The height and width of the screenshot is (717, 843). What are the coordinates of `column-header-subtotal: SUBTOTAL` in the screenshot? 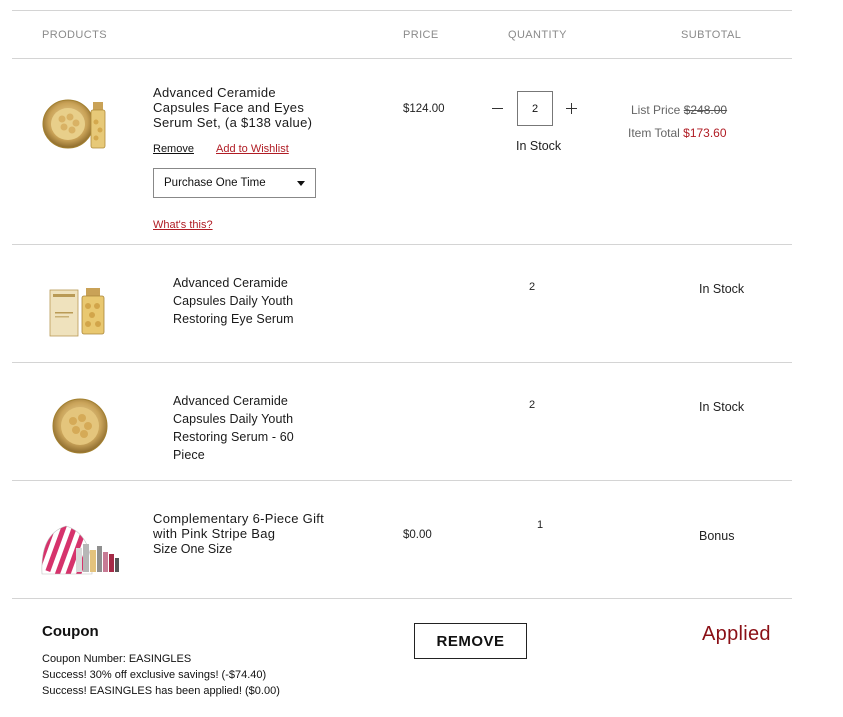 It's located at (711, 35).